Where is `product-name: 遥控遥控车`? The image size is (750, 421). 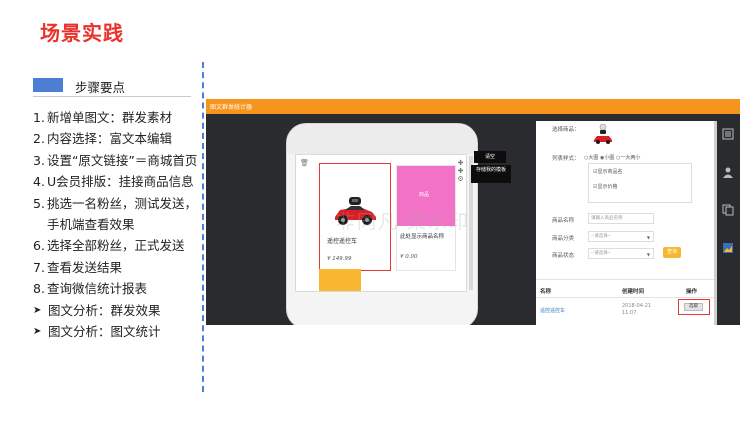 product-name: 遥控遥控车 is located at coordinates (342, 241).